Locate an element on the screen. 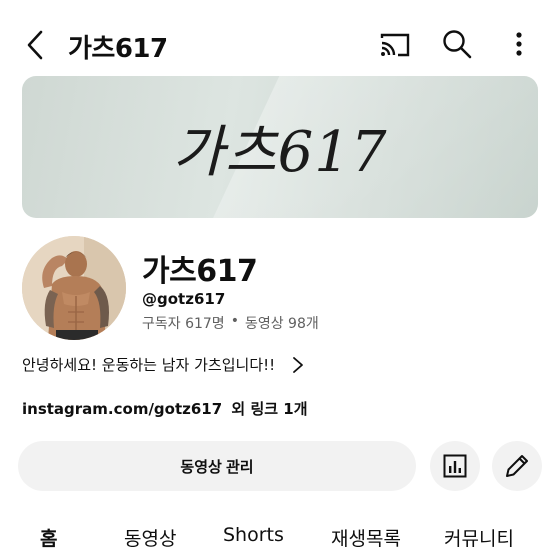 Image resolution: width=560 pixels, height=560 pixels. tab-community: 커뮤니티 is located at coordinates (479, 537).